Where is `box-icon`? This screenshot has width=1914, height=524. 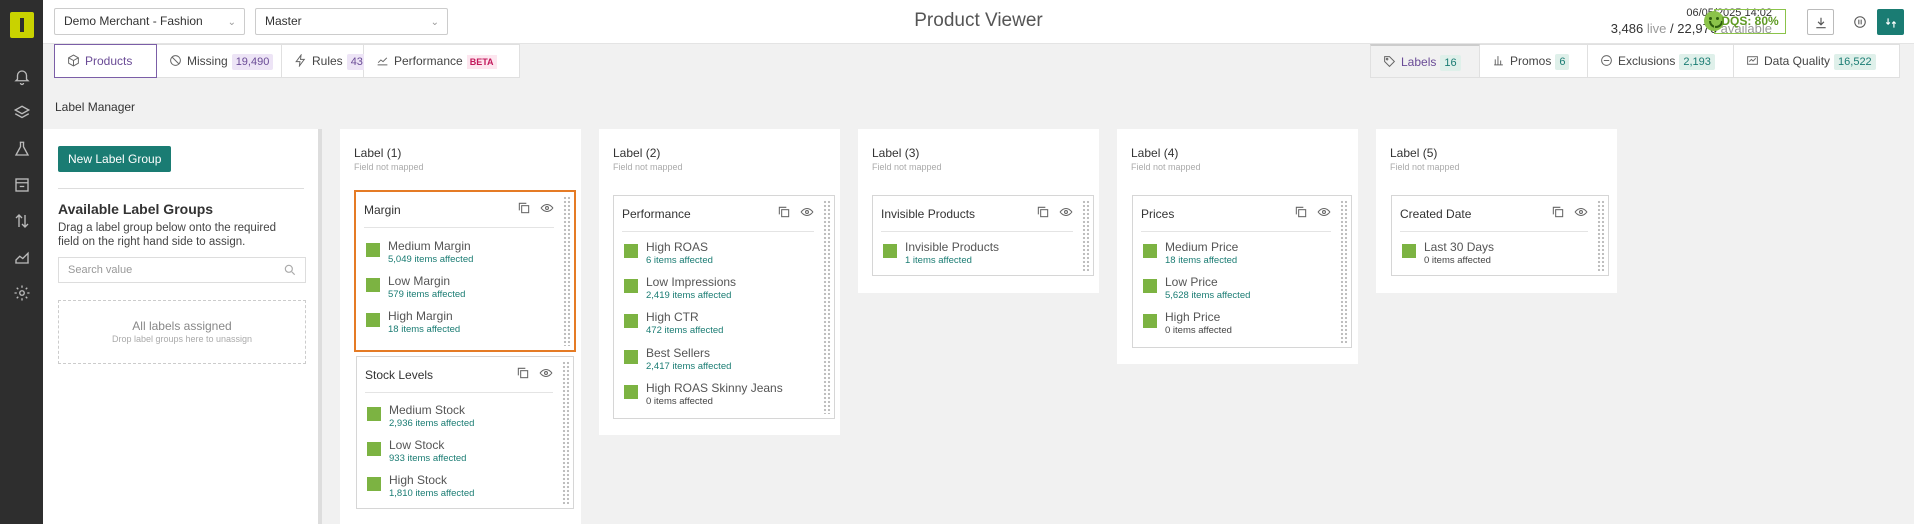
box-icon is located at coordinates (73, 60).